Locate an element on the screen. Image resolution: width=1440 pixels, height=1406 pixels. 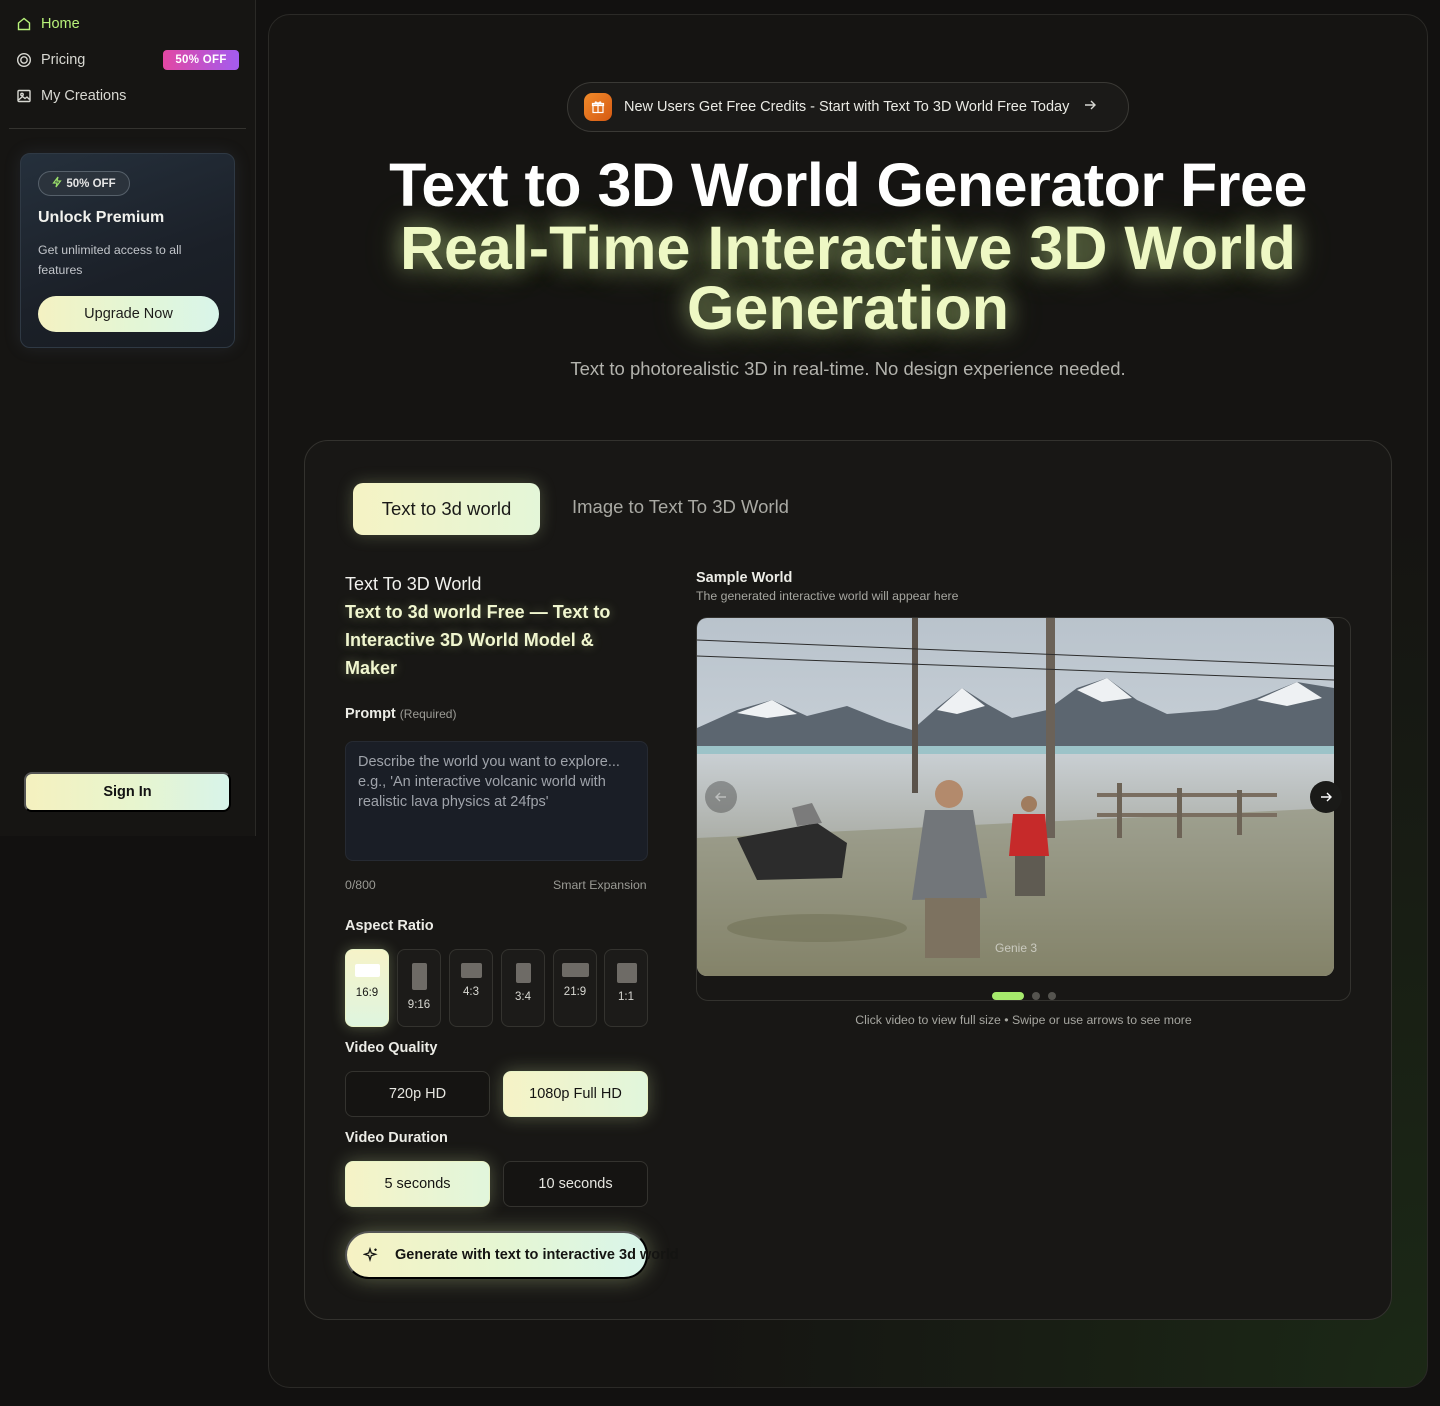
aspect-ratio-21-9: 21:9 is located at coordinates (575, 988).